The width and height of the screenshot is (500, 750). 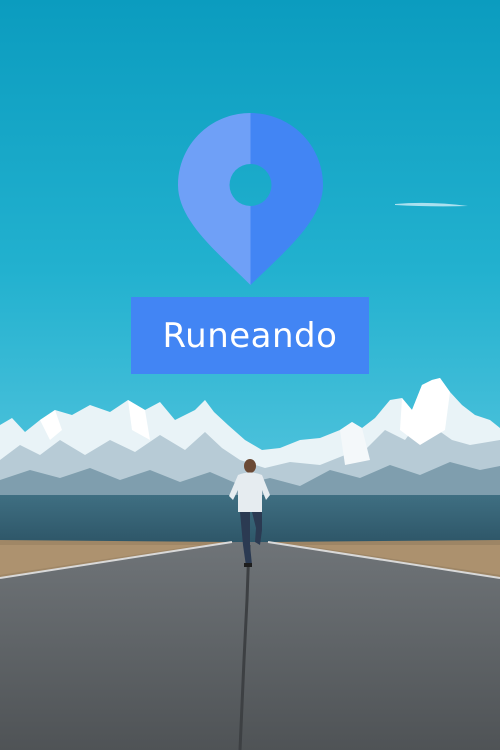 I want to click on location-pin-icon, so click(x=250, y=199).